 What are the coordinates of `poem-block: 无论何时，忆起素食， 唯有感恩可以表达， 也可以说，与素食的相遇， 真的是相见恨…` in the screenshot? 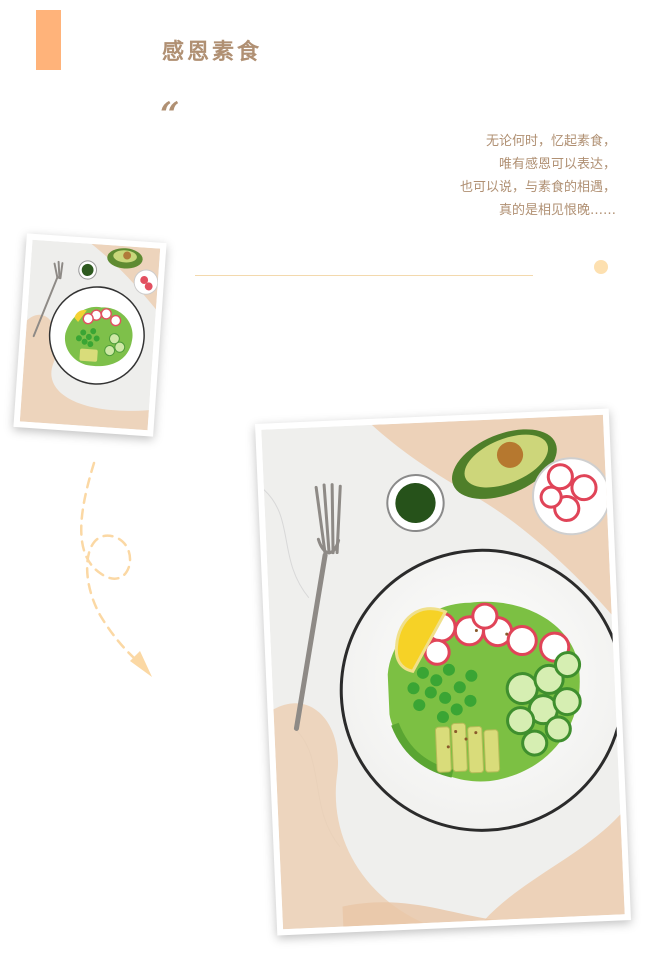 It's located at (538, 176).